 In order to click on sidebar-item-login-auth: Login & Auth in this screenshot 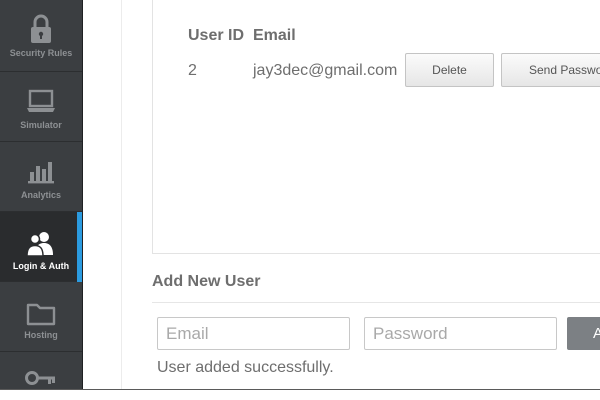, I will do `click(41, 247)`.